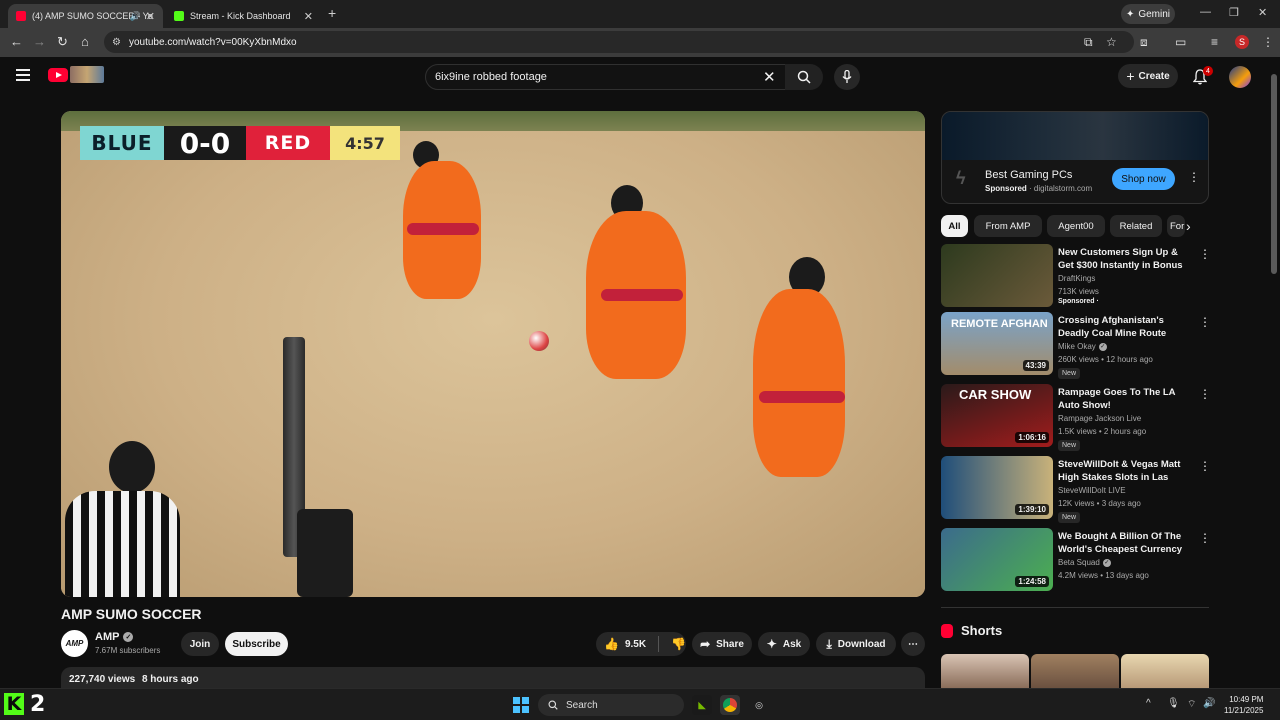 This screenshot has width=1280, height=720. Describe the element at coordinates (1148, 76) in the screenshot. I see `create-button: + Create` at that location.